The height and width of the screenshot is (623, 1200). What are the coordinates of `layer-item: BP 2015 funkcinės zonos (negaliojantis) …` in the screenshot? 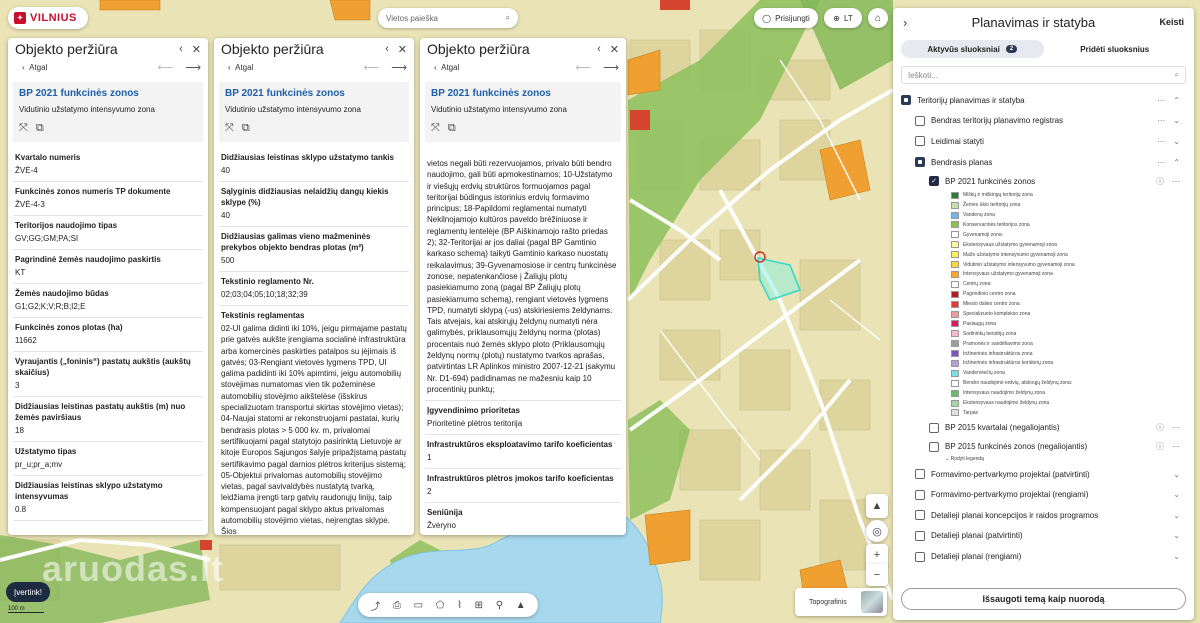 It's located at (1043, 447).